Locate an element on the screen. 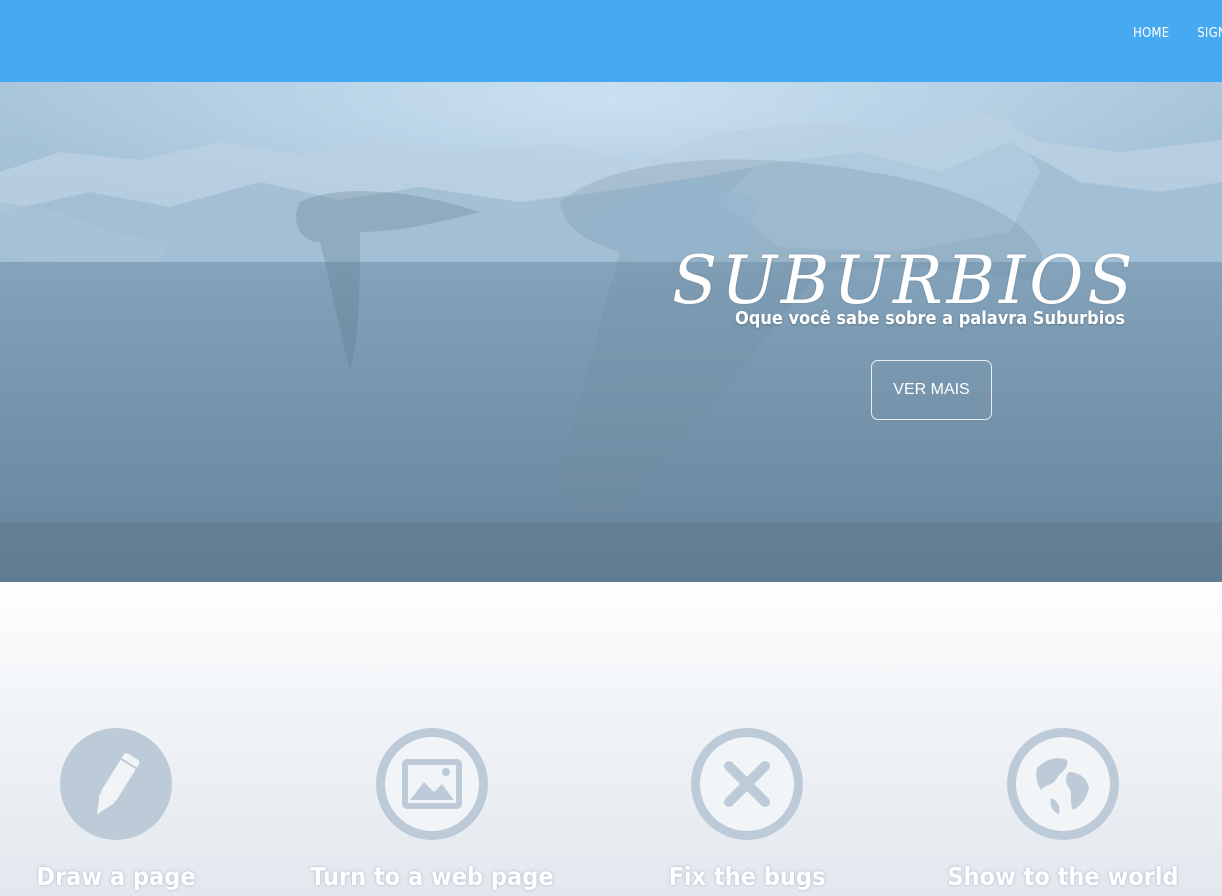 The height and width of the screenshot is (896, 1222). feature-label: Show to the world is located at coordinates (1063, 876).